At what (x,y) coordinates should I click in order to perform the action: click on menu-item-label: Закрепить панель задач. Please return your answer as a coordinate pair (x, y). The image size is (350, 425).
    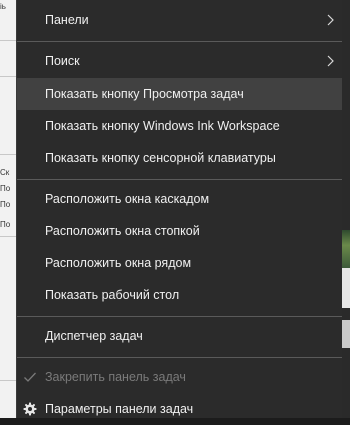
    Looking at the image, I should click on (115, 377).